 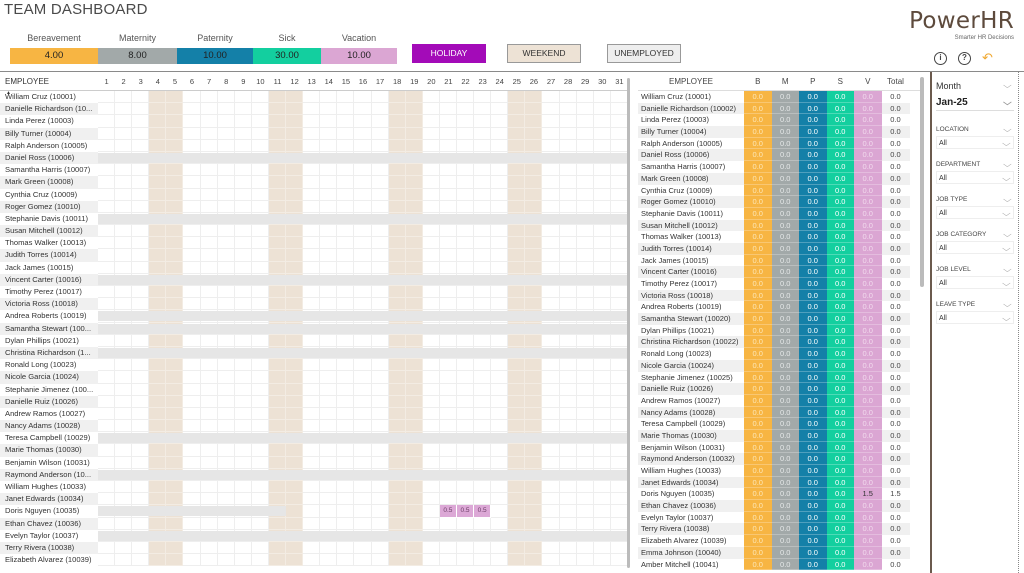 What do you see at coordinates (49, 182) in the screenshot?
I see `employee-name: Mark Green (10008)` at bounding box center [49, 182].